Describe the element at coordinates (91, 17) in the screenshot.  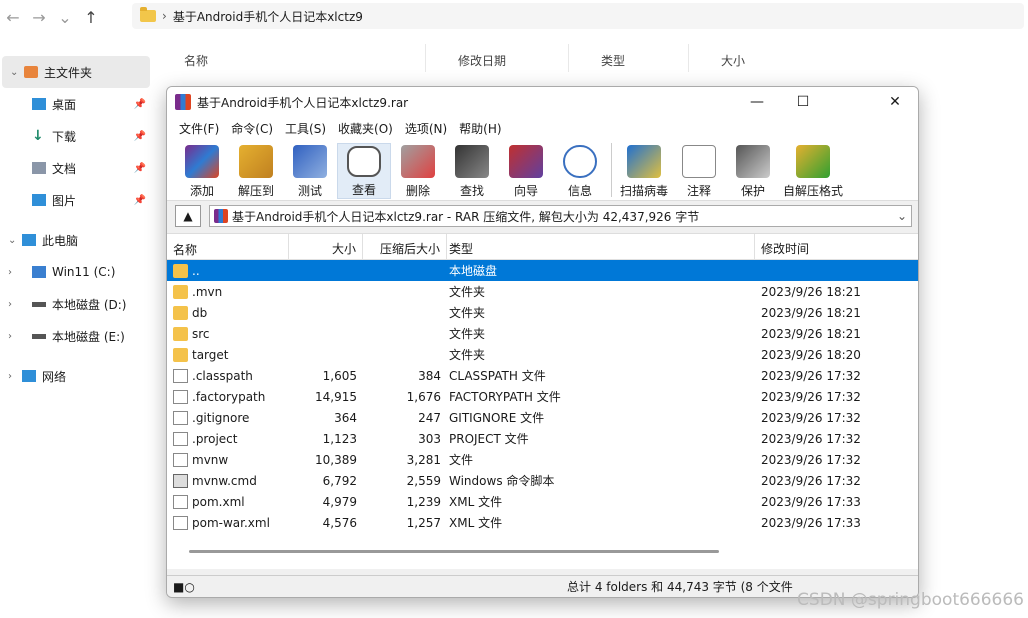
I see `up-arrow-icon: ↑` at that location.